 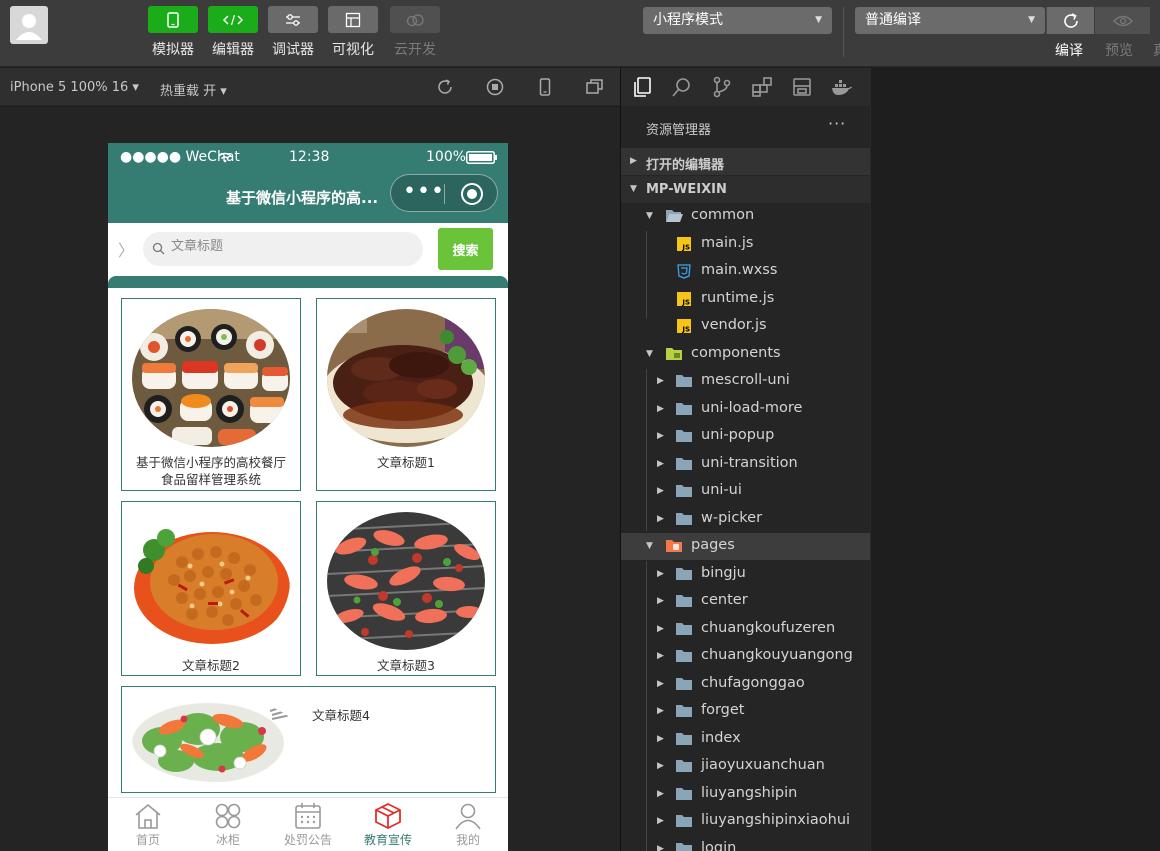 I want to click on tree-folder: ▶ w-picker, so click(x=745, y=519).